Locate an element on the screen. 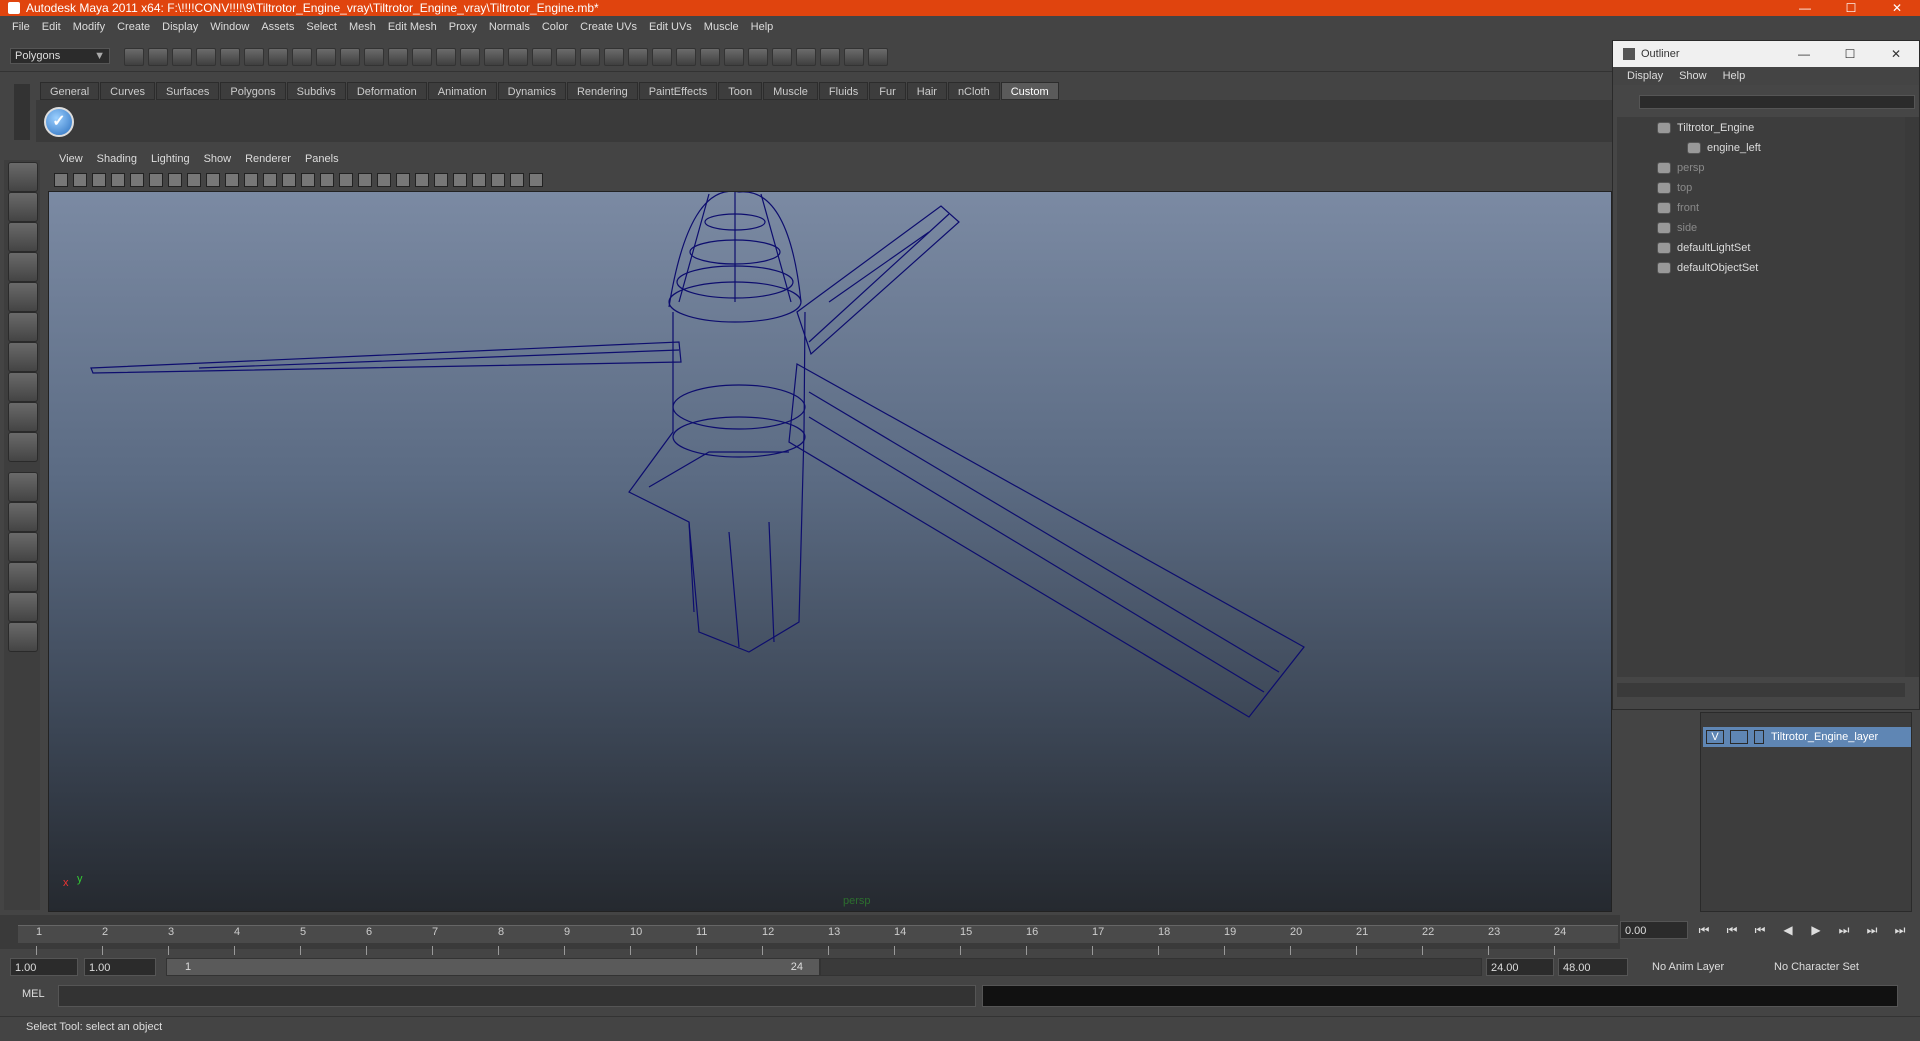 The image size is (1920, 1041). scale-tool-icon is located at coordinates (23, 327).